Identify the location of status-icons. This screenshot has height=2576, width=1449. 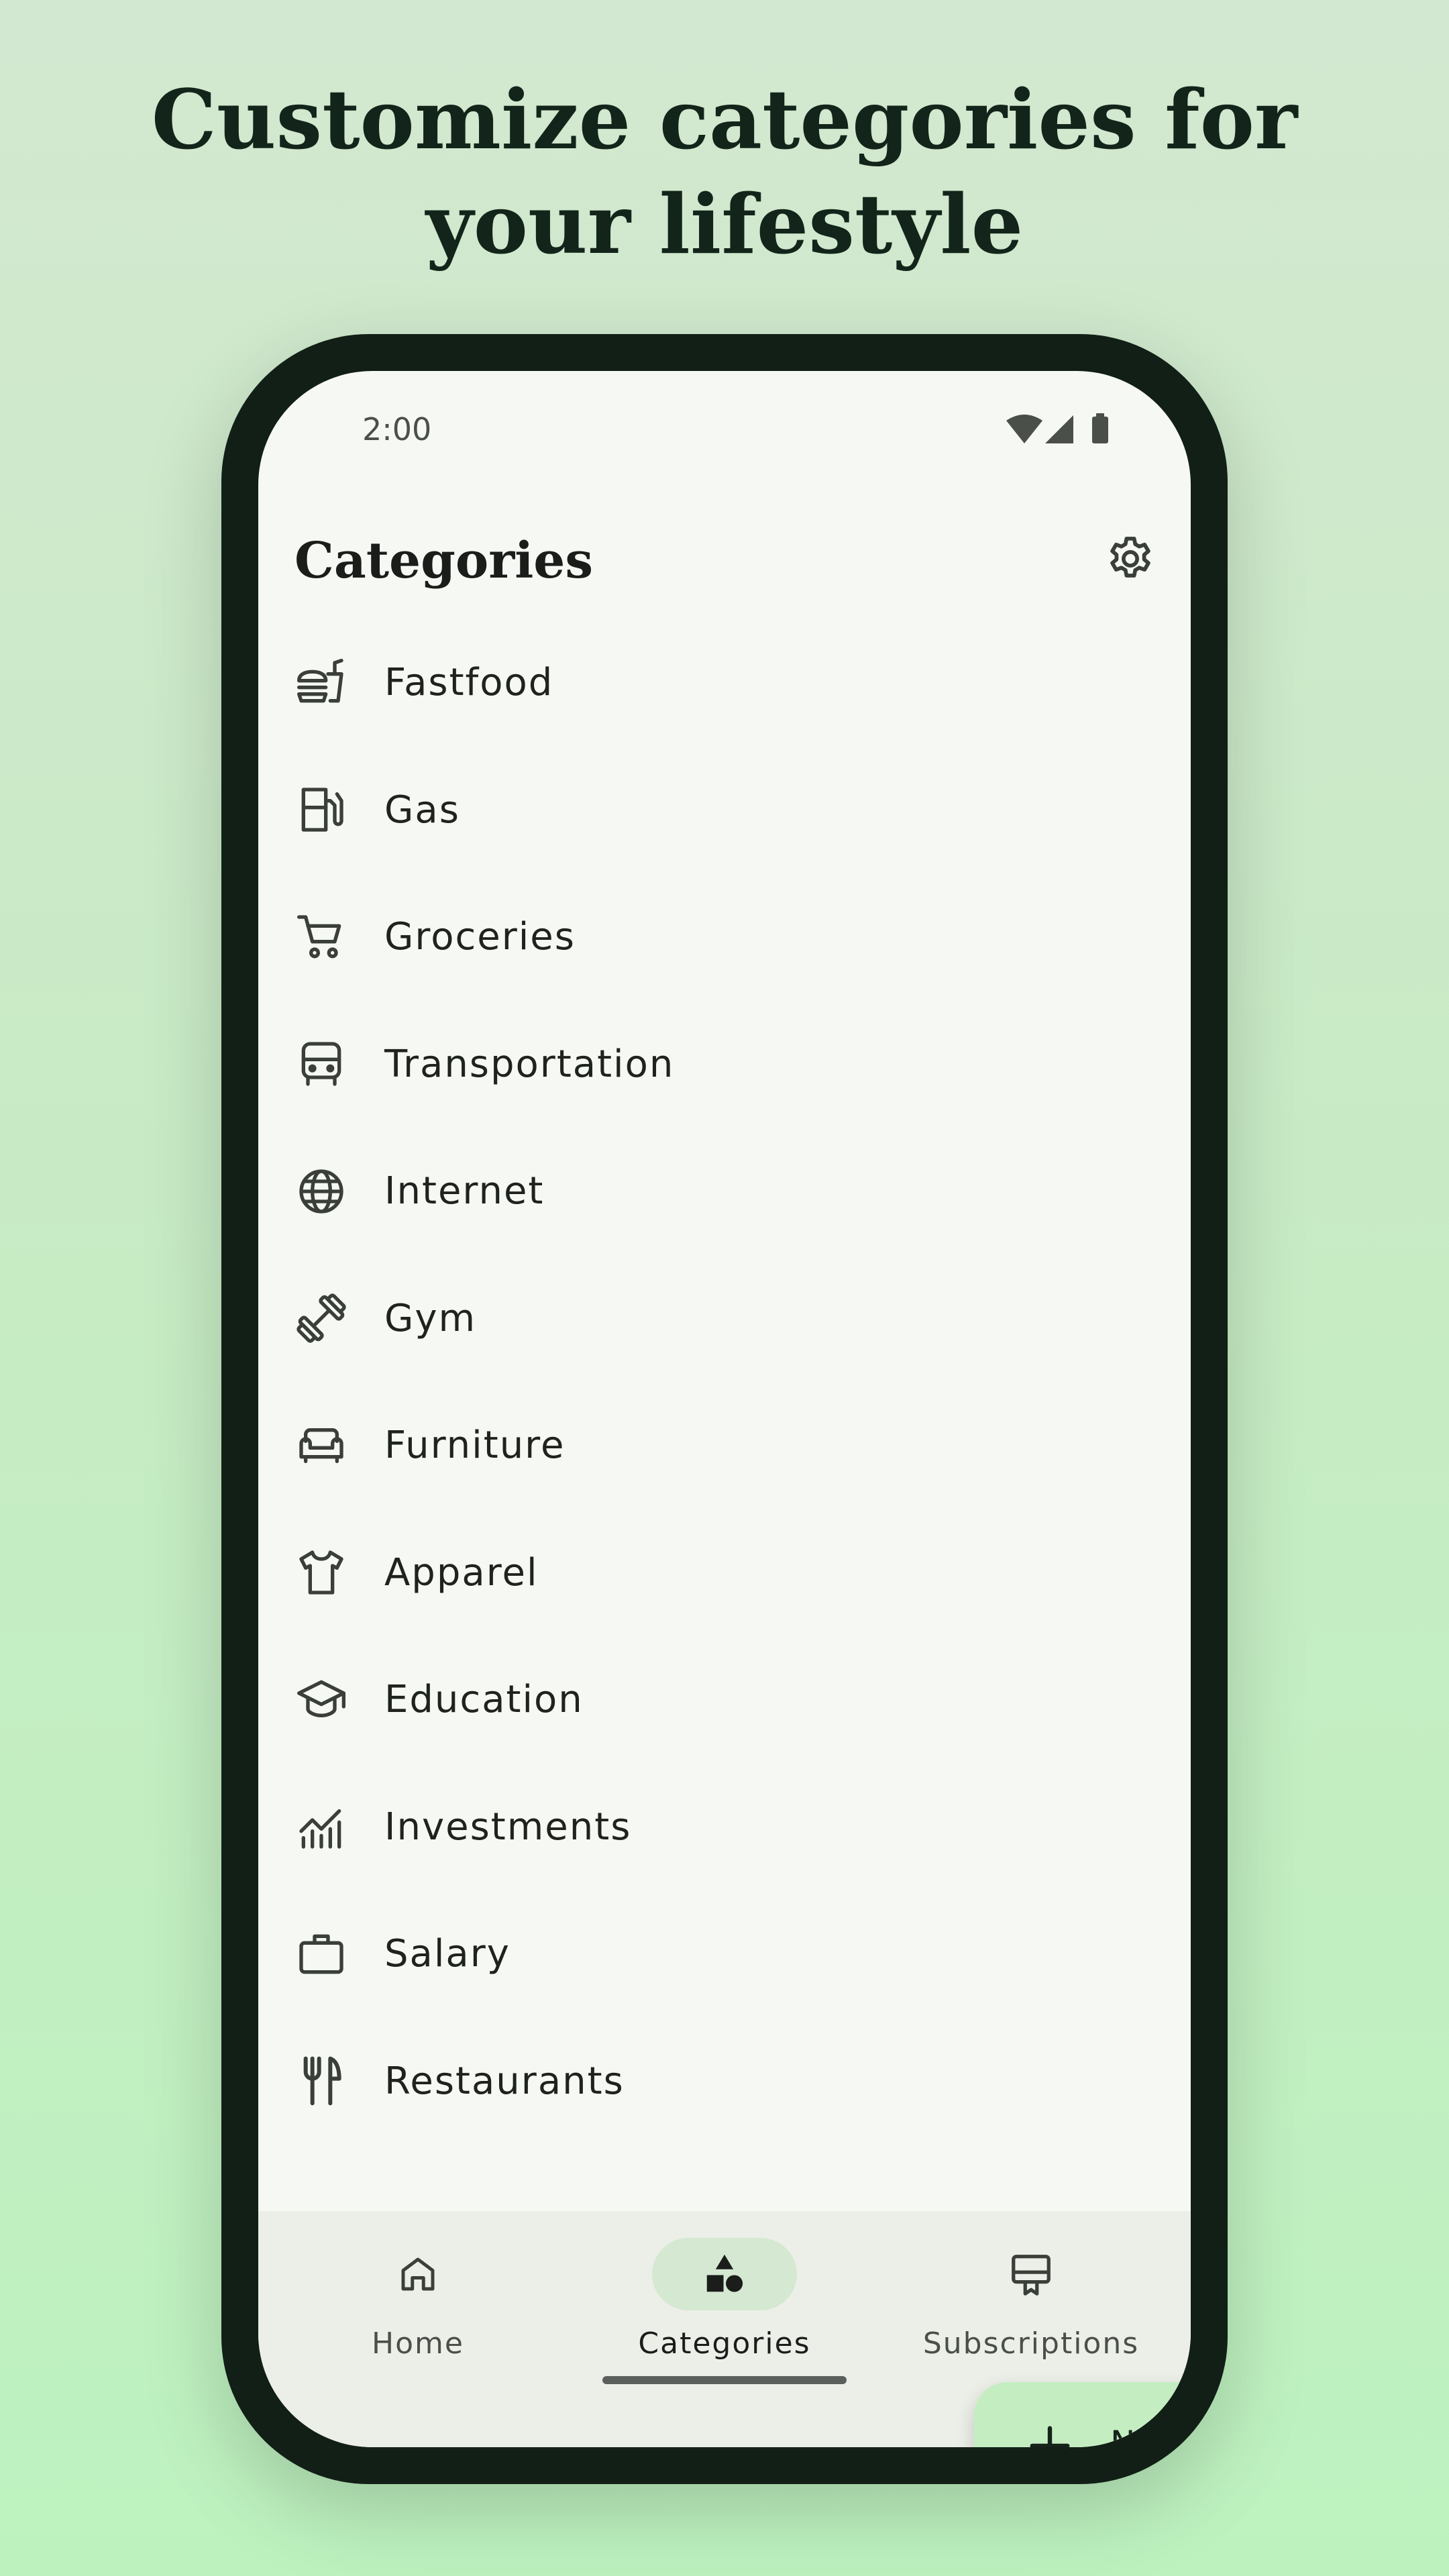
(1057, 428).